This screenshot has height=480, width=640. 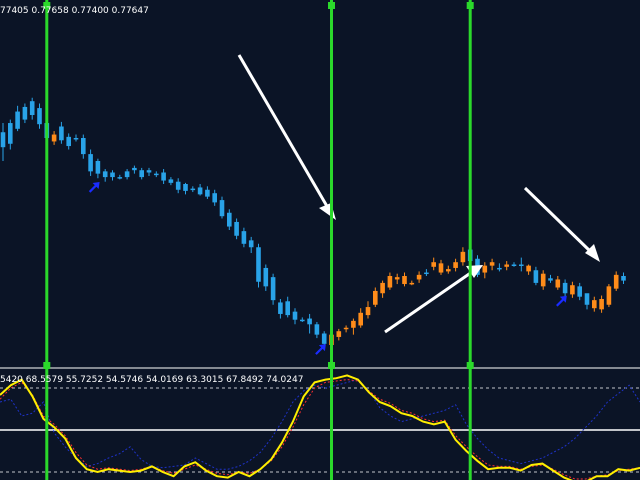 What do you see at coordinates (320, 349) in the screenshot?
I see `blue-arrow-icon` at bounding box center [320, 349].